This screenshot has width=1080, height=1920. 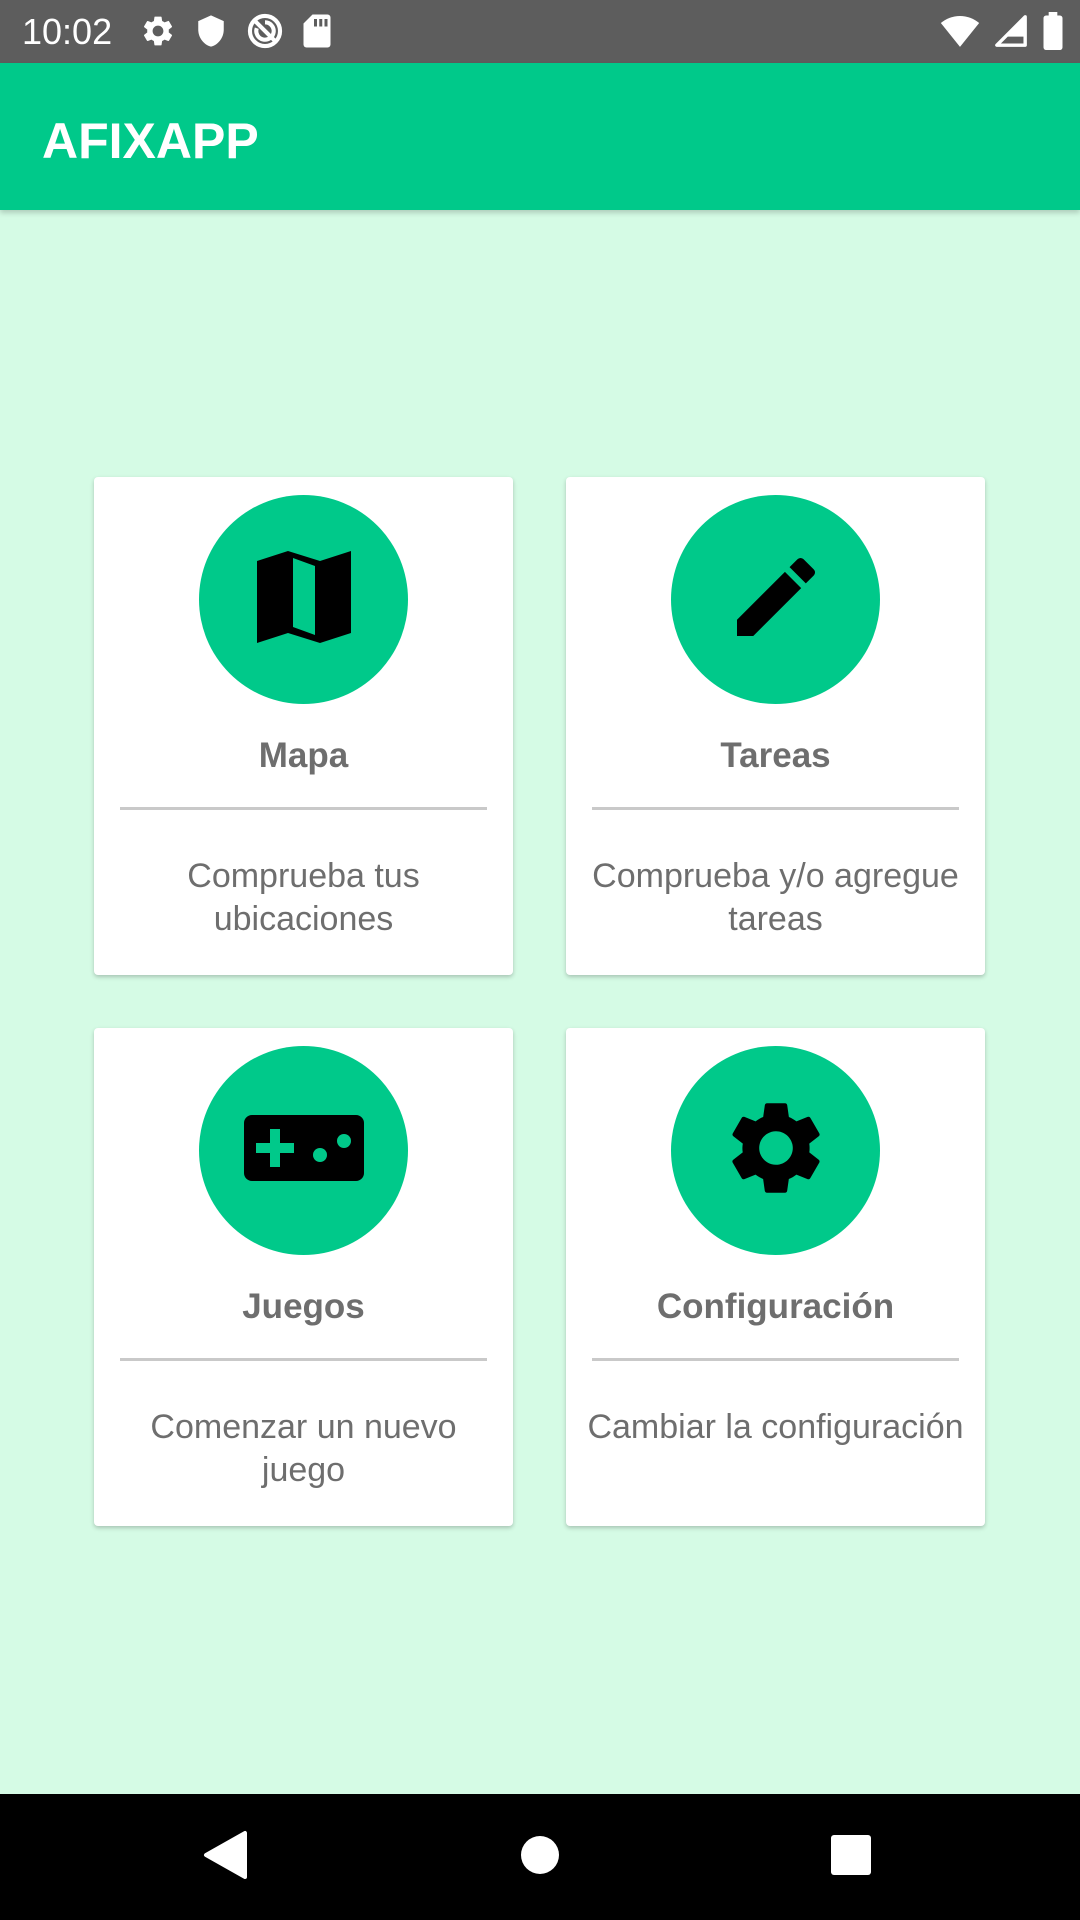 I want to click on shield-icon, so click(x=211, y=31).